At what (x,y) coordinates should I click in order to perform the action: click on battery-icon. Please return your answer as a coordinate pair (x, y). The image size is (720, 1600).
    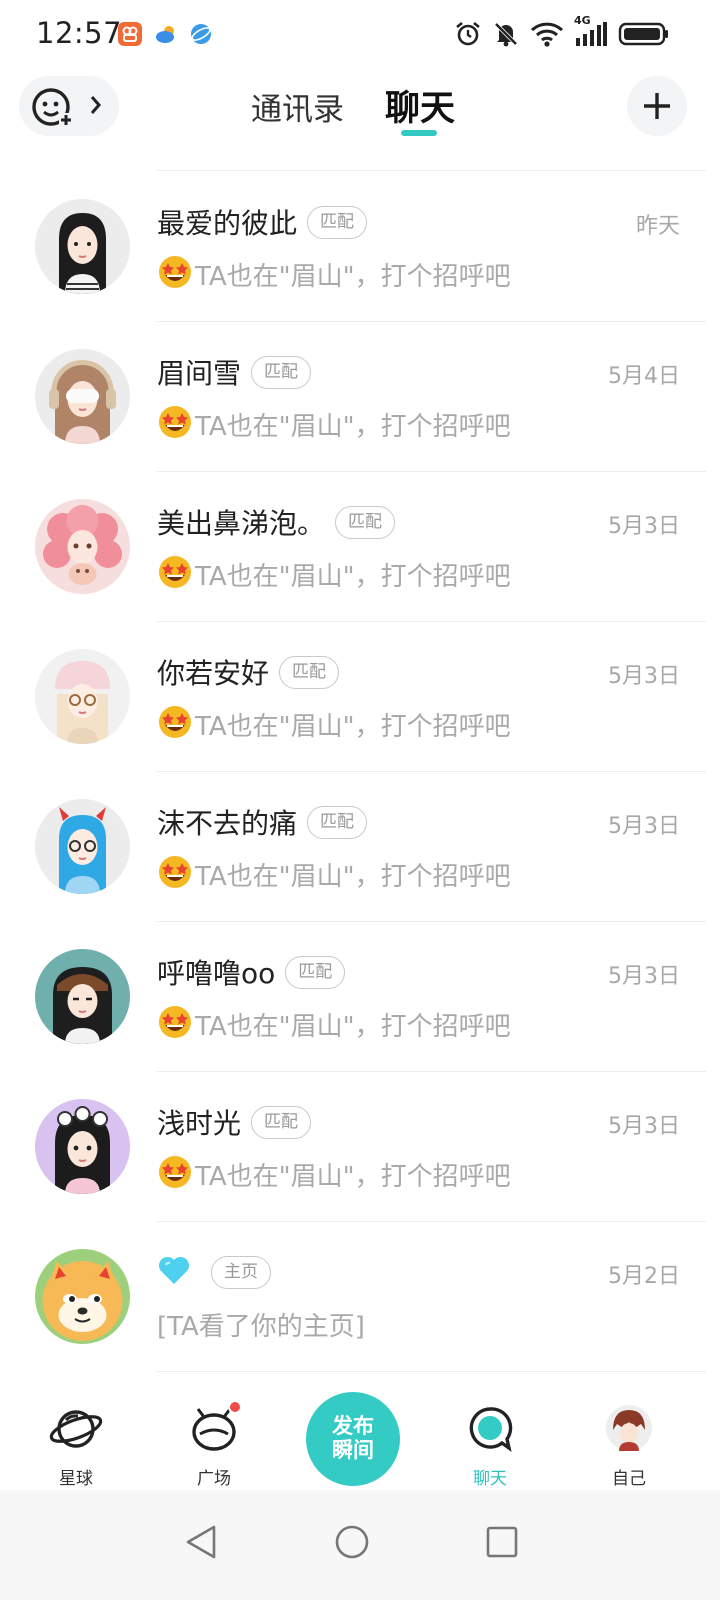
    Looking at the image, I should click on (644, 34).